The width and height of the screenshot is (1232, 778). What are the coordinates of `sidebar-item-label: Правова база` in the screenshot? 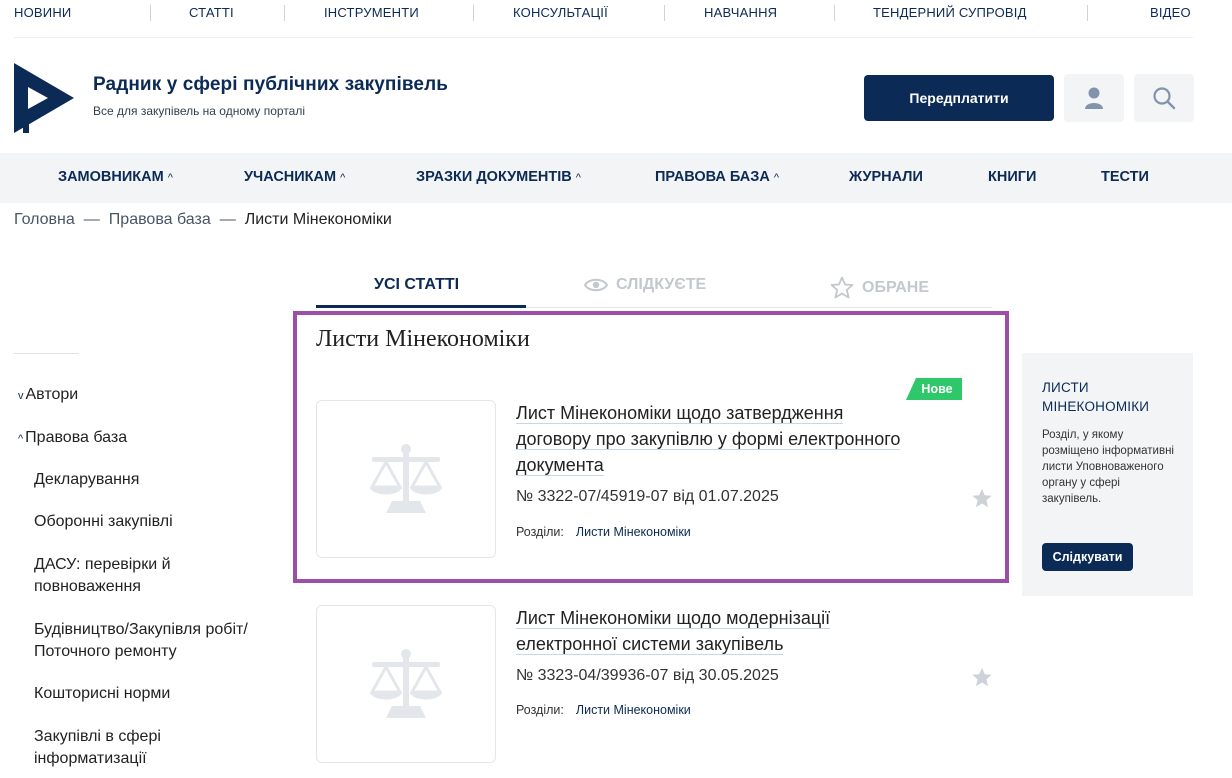 It's located at (76, 437).